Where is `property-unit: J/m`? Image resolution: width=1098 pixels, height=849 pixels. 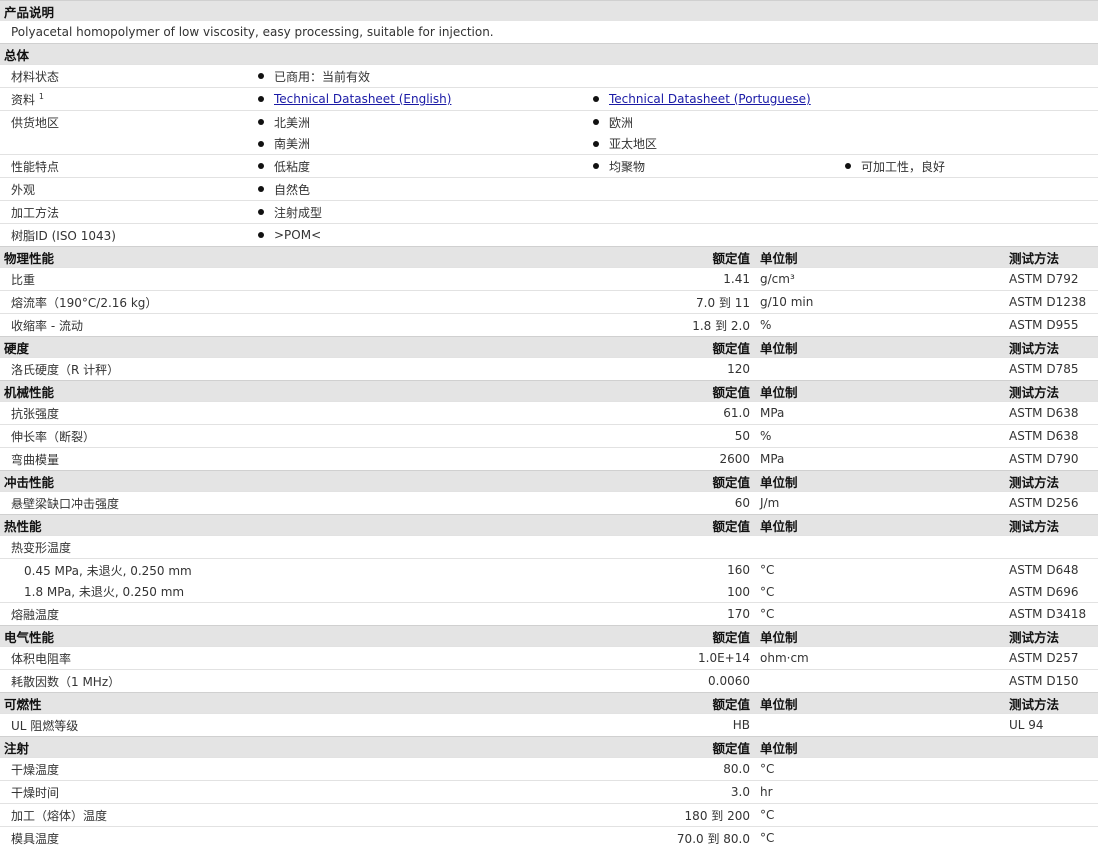 property-unit: J/m is located at coordinates (879, 503).